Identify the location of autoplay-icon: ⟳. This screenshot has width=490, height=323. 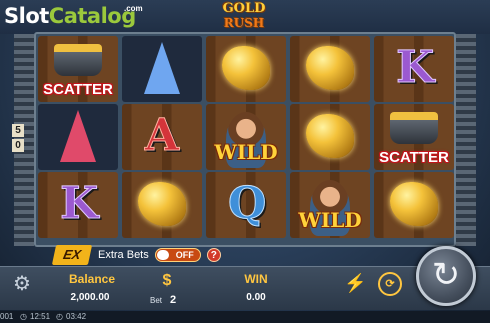
(390, 284).